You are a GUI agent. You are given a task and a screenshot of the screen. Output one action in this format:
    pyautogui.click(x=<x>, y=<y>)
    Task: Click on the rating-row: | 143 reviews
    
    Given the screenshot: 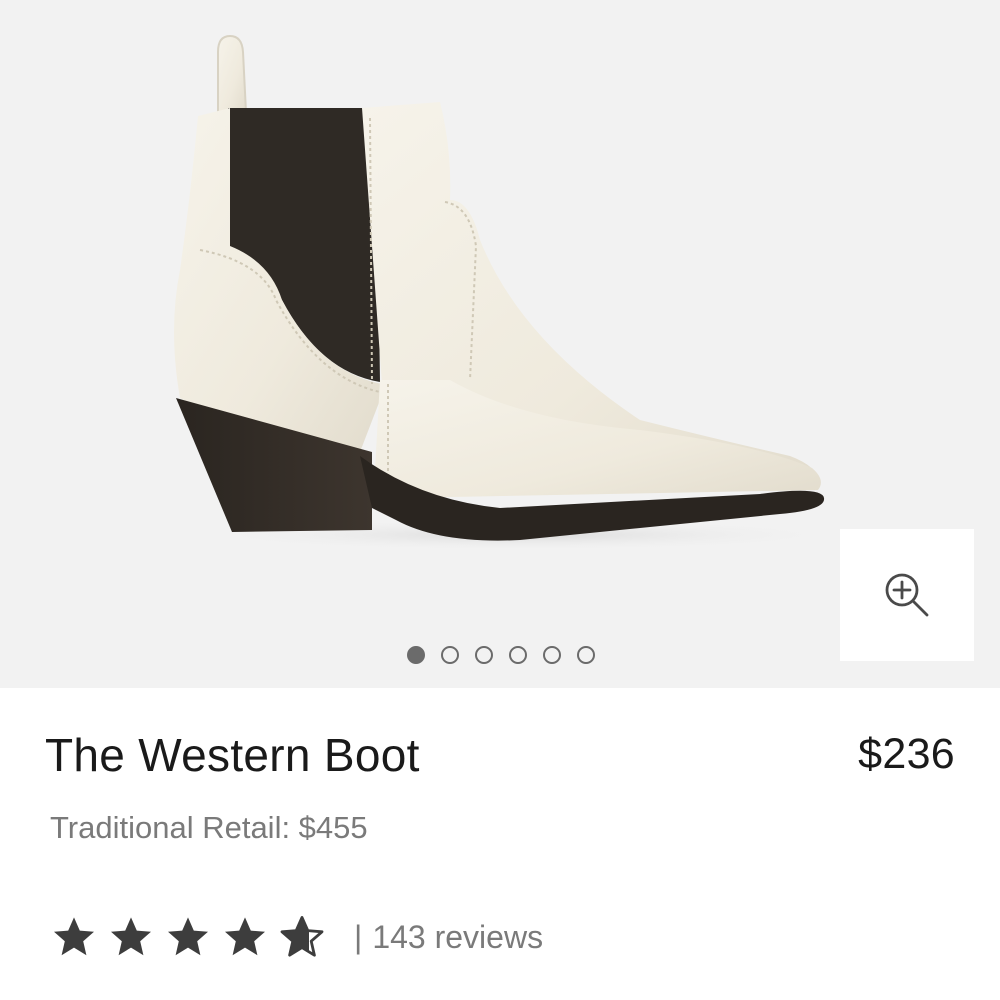 What is the action you would take?
    pyautogui.click(x=296, y=937)
    